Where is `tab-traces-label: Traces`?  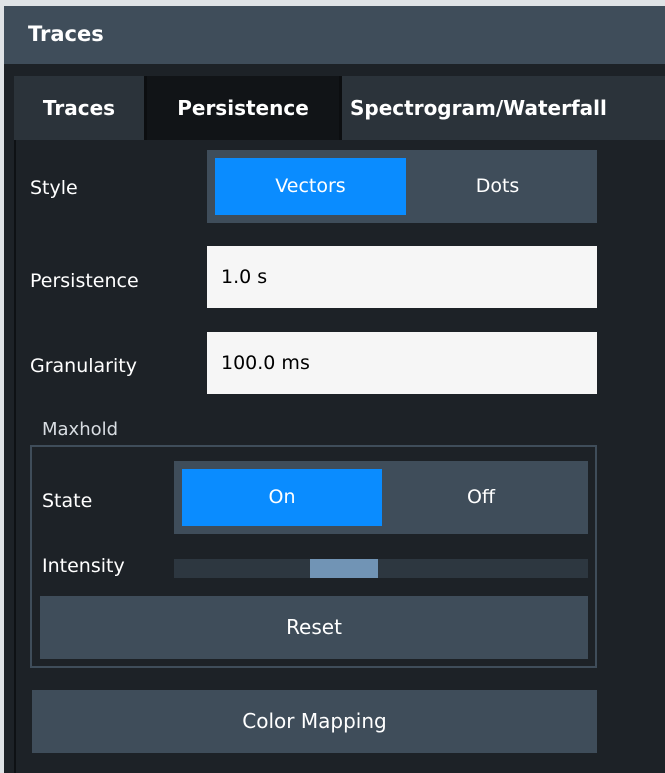
tab-traces-label: Traces is located at coordinates (79, 108).